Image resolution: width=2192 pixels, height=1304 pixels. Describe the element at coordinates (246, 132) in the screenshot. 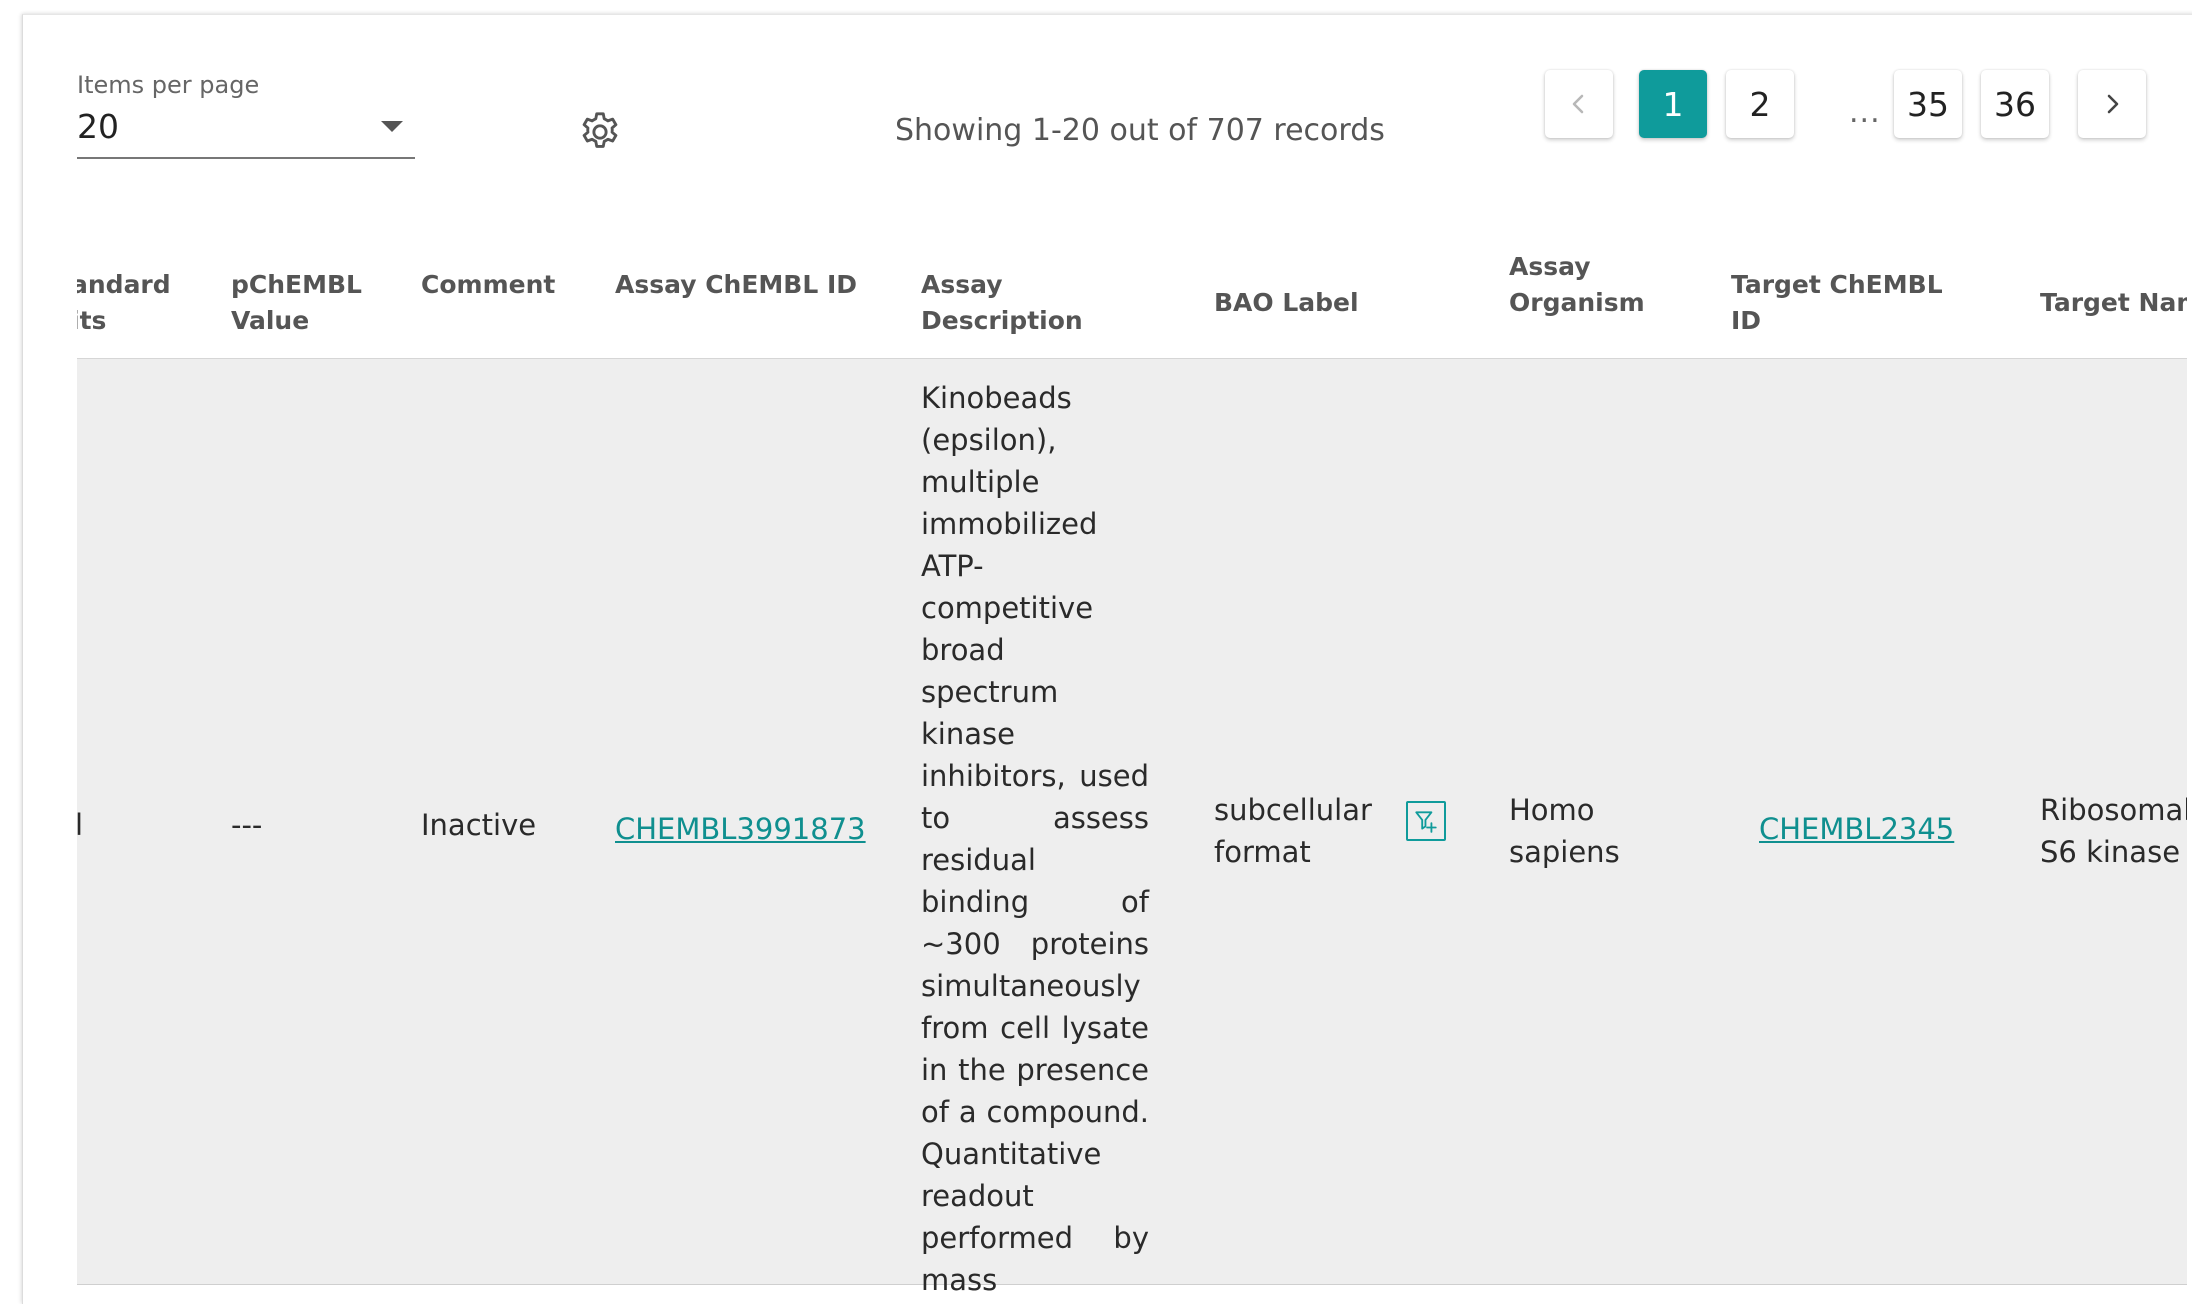

I see `items-per-page-select: 20` at that location.